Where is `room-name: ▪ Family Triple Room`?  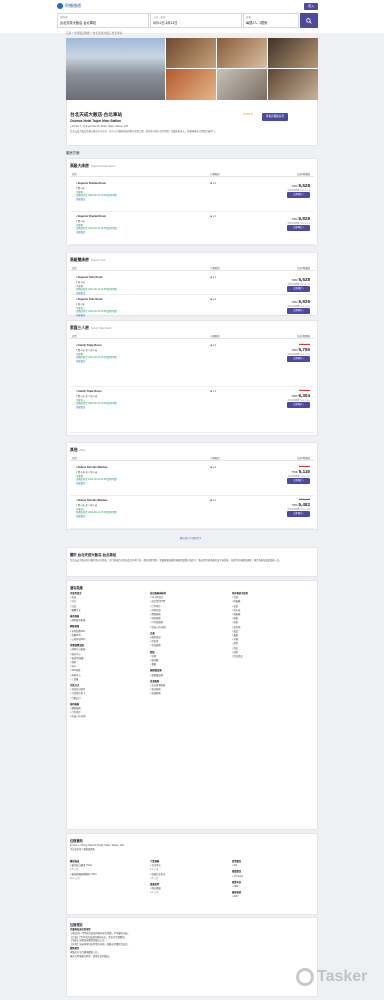 room-name: ▪ Family Triple Room is located at coordinates (89, 391).